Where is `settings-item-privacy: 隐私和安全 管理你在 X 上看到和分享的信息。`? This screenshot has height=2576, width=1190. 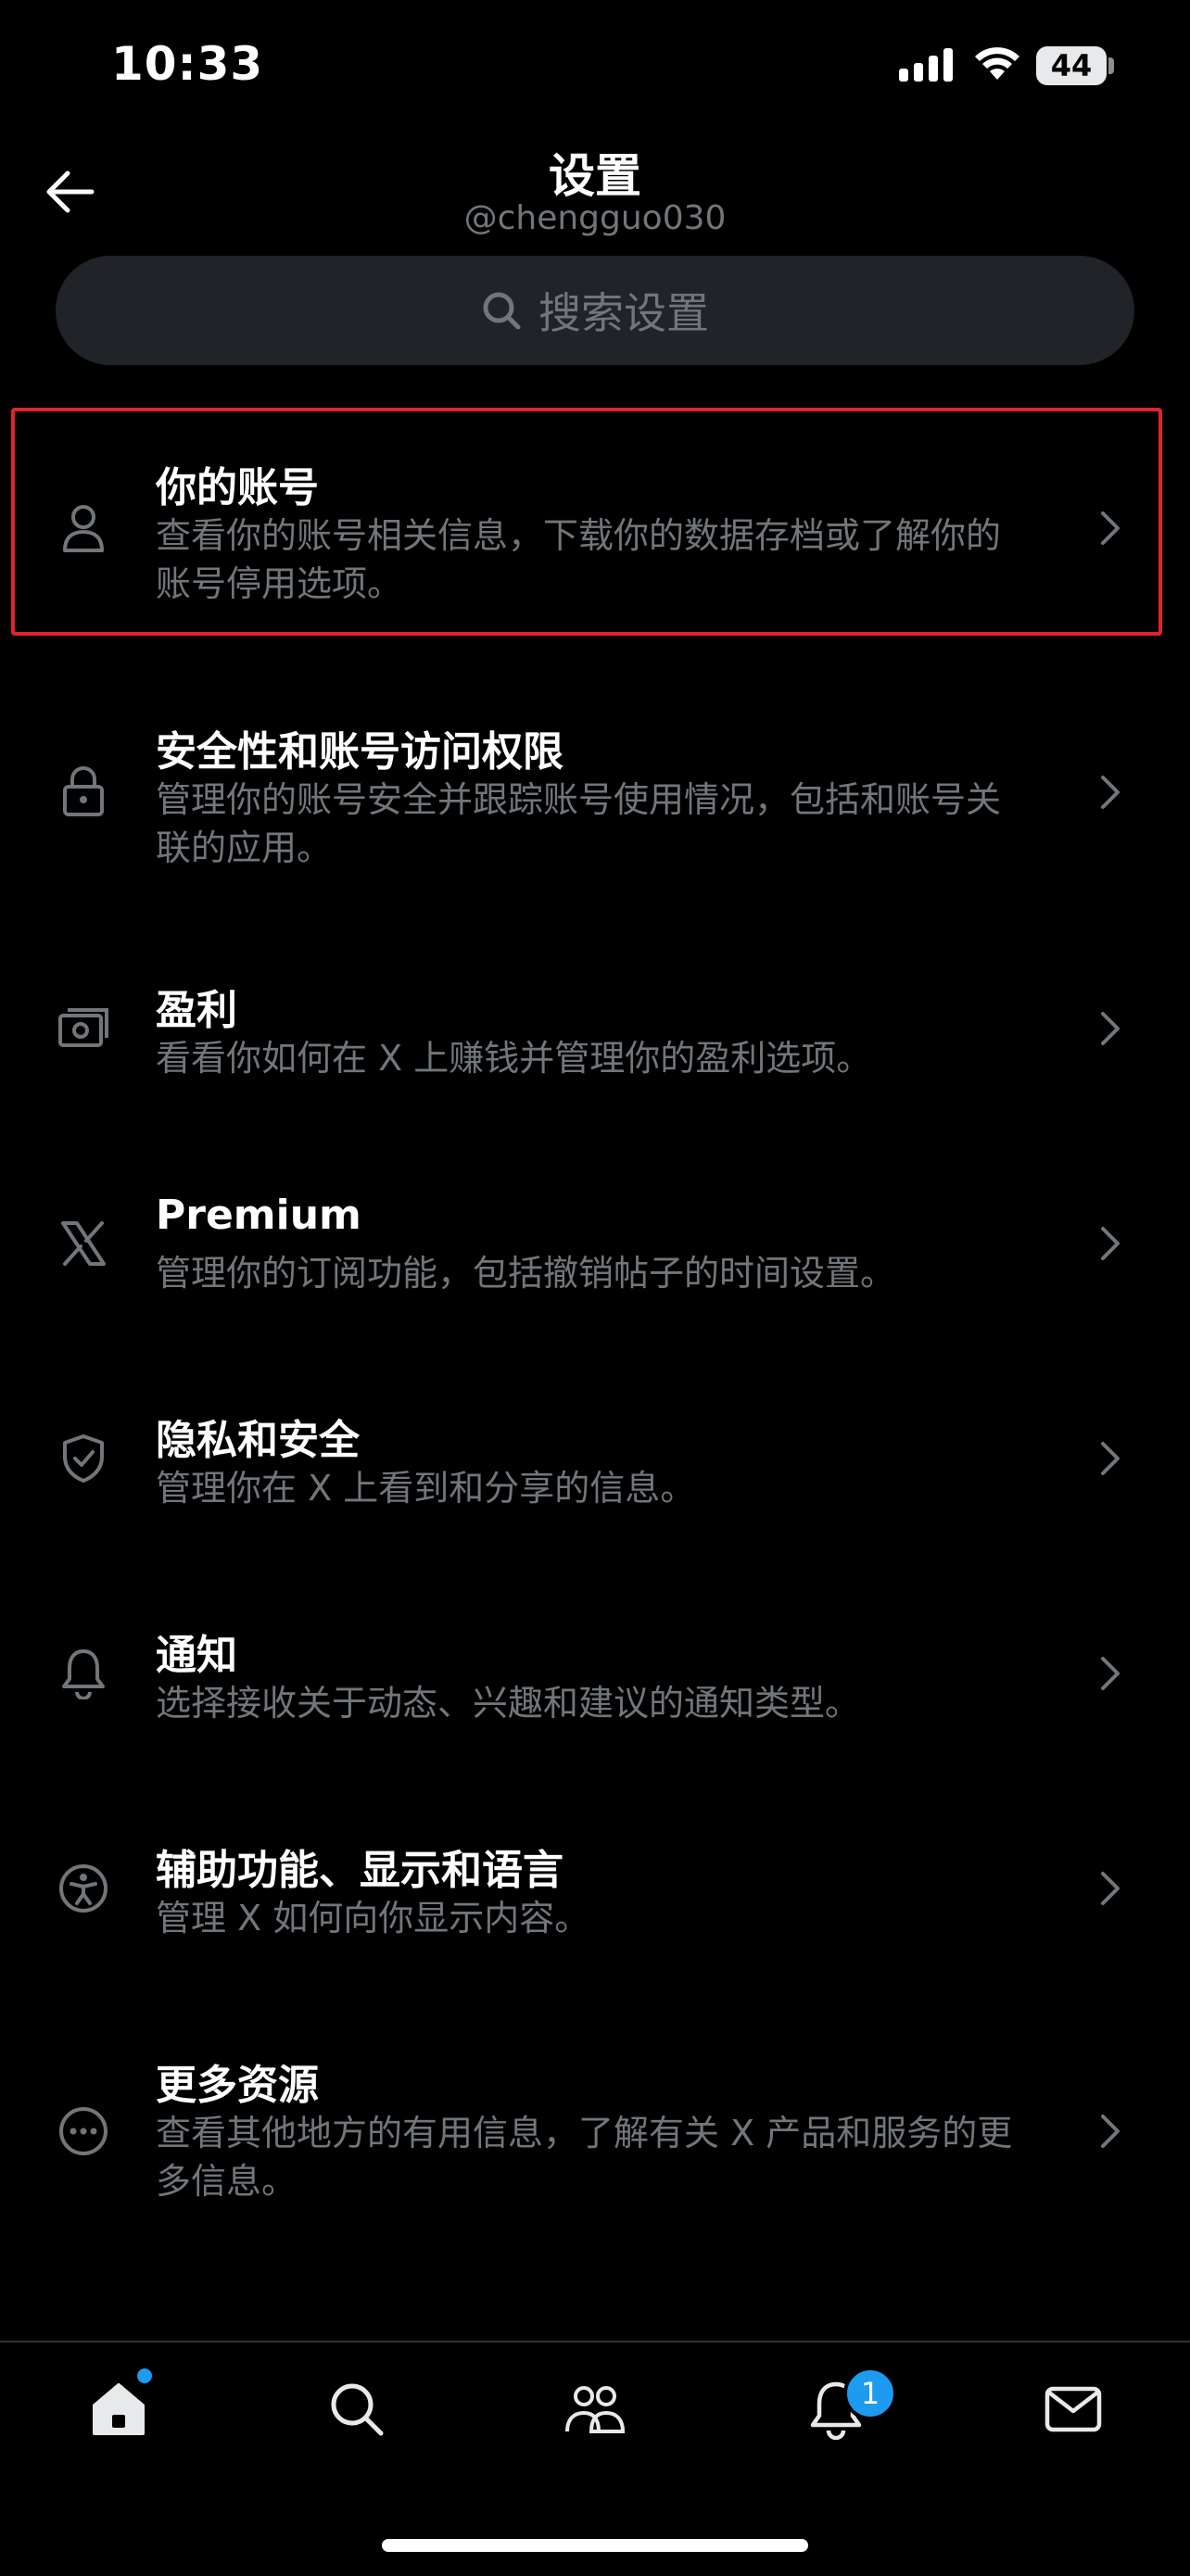 settings-item-privacy: 隐私和安全 管理你在 X 上看到和分享的信息。 is located at coordinates (595, 1463).